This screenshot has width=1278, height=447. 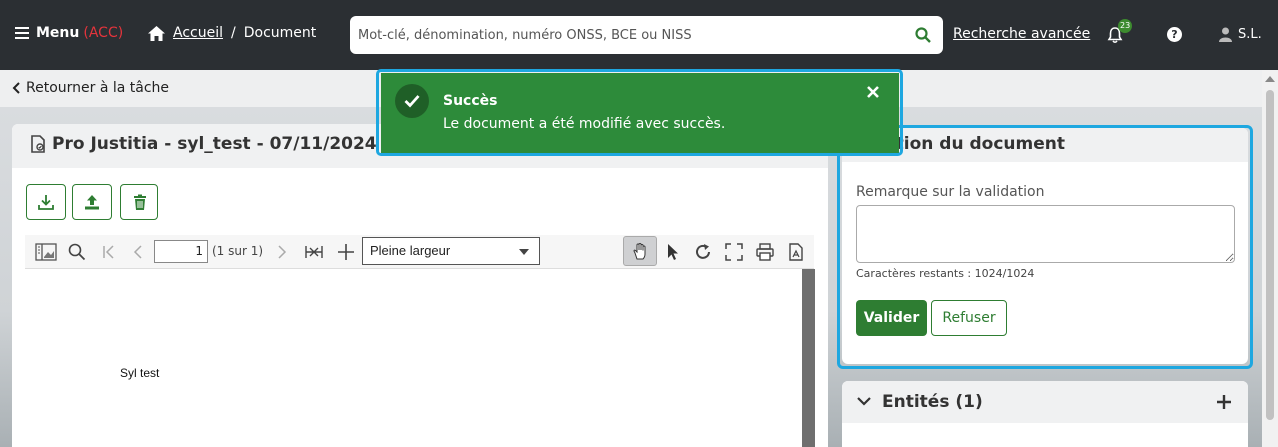 I want to click on remark-textarea, so click(x=1045, y=234).